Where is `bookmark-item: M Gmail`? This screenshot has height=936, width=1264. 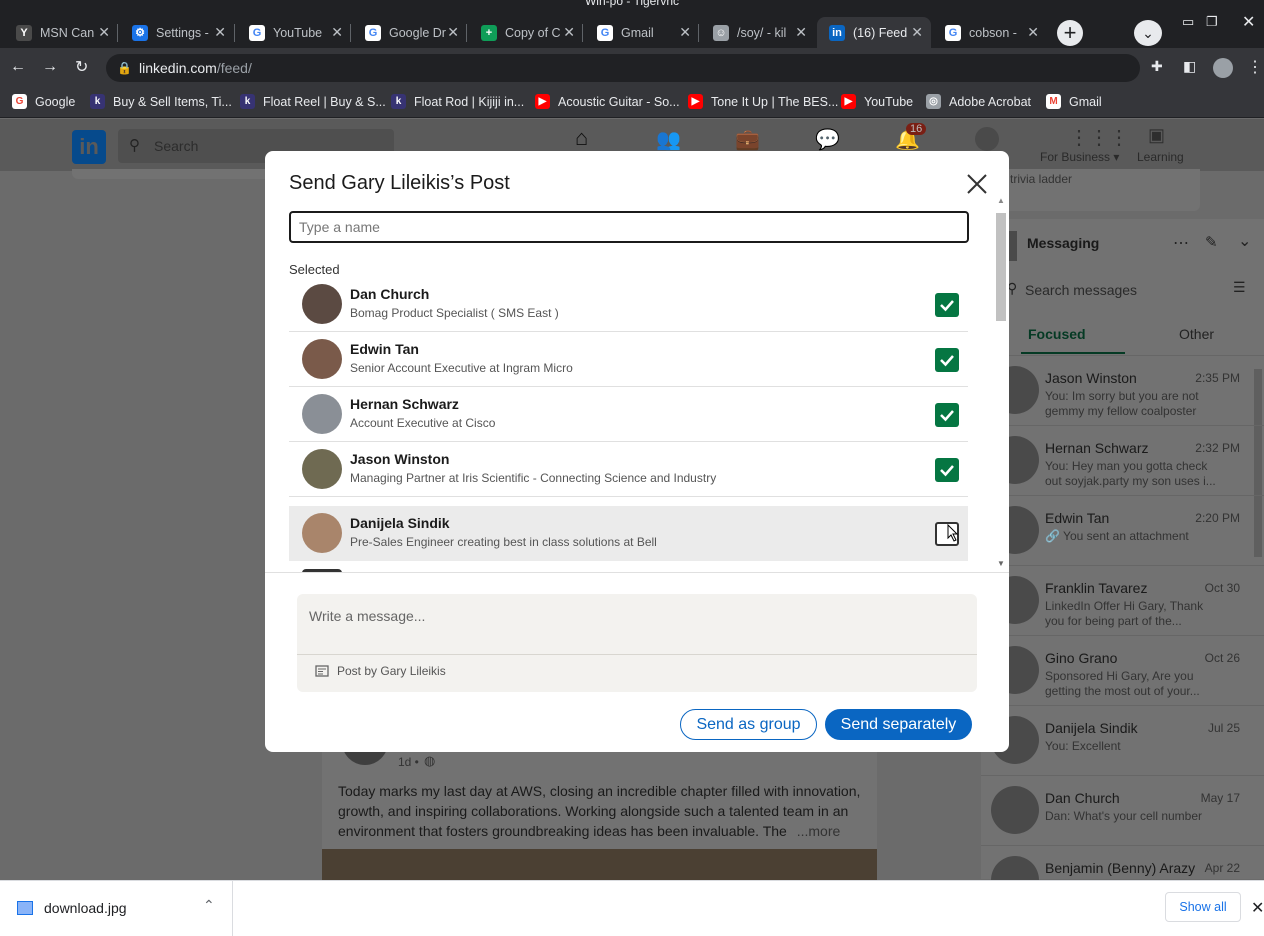
bookmark-item: M Gmail is located at coordinates (1074, 101).